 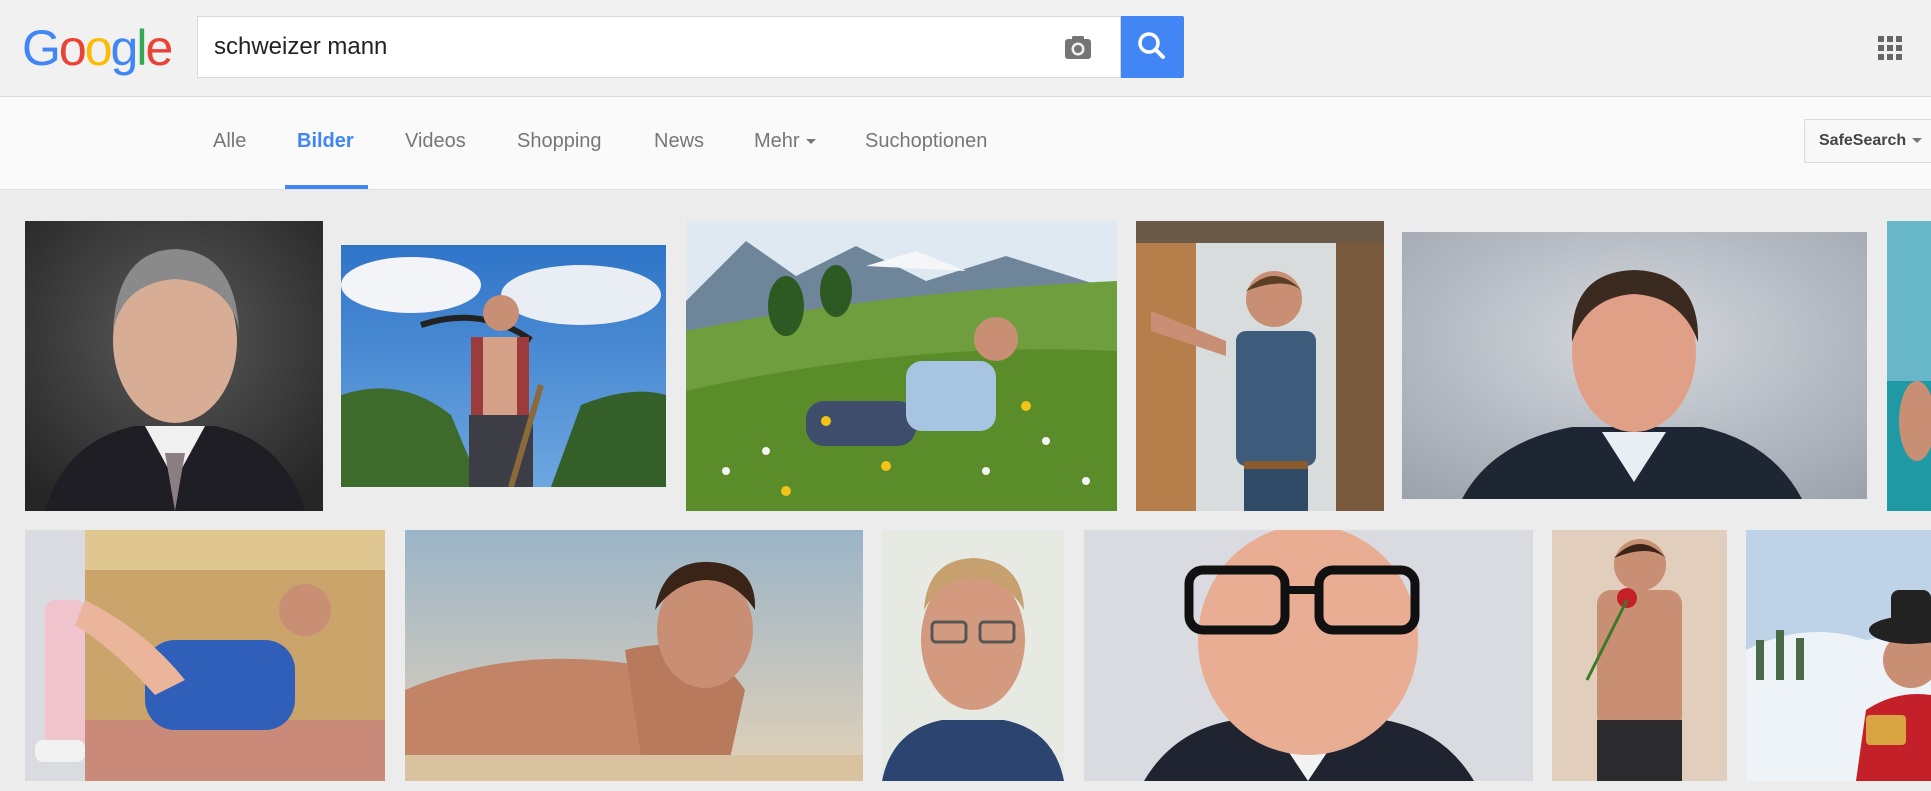 What do you see at coordinates (326, 187) in the screenshot?
I see `active-tab-indicator` at bounding box center [326, 187].